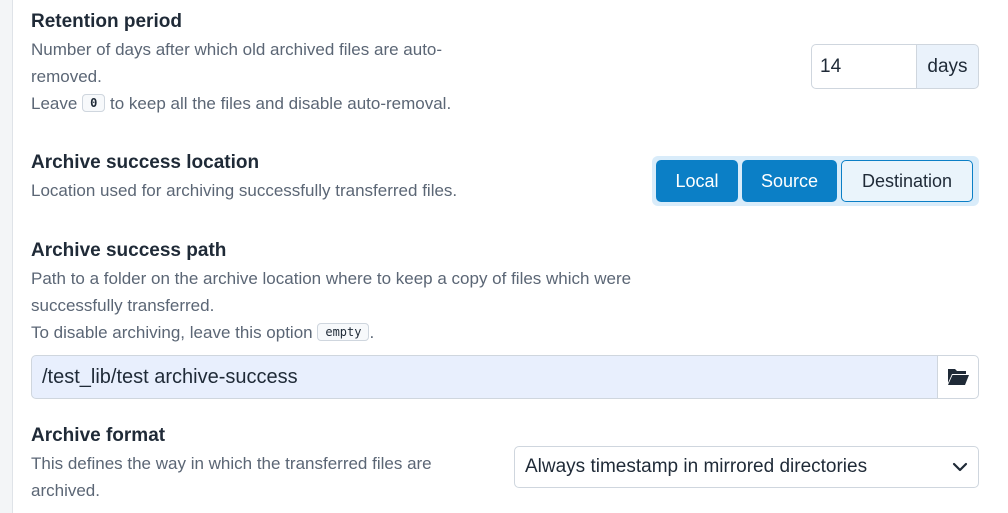 This screenshot has width=1008, height=513. What do you see at coordinates (94, 103) in the screenshot?
I see `zero-chip: 0` at bounding box center [94, 103].